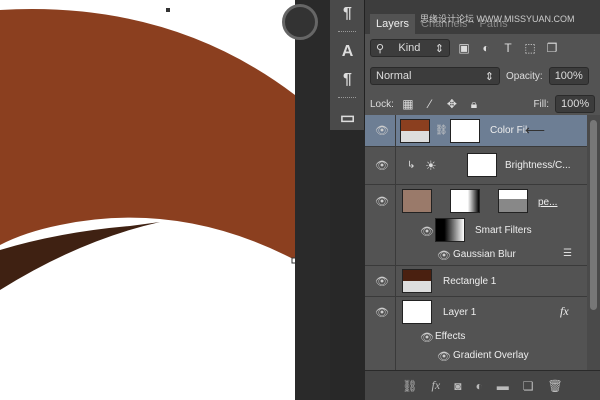  Describe the element at coordinates (503, 386) in the screenshot. I see `new-group-icon: ▬` at that location.